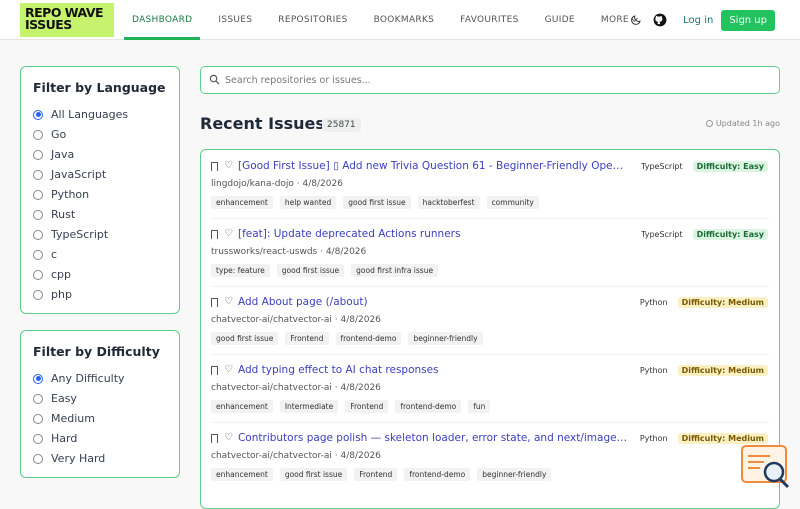 Image resolution: width=800 pixels, height=509 pixels. I want to click on nav-favourites: FAVOURITES, so click(489, 20).